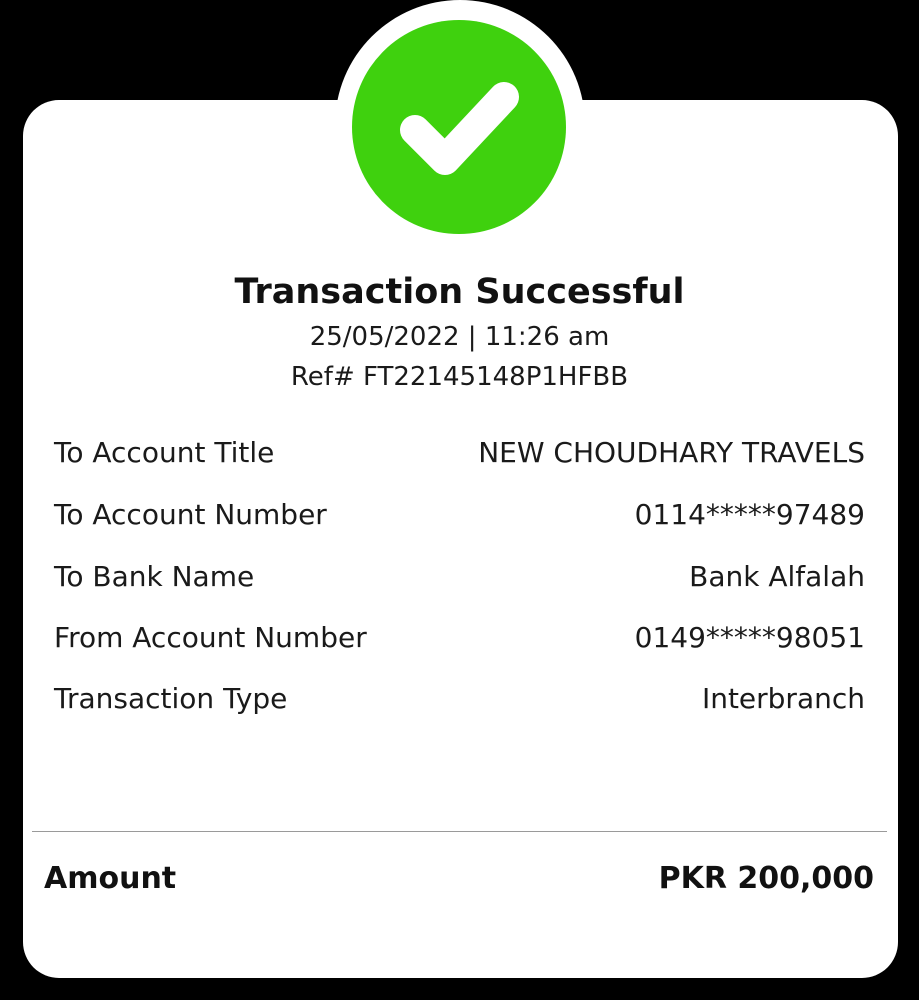 This screenshot has height=1000, width=919. I want to click on detail-row-transaction-type: Transaction Type Interbranch, so click(459, 698).